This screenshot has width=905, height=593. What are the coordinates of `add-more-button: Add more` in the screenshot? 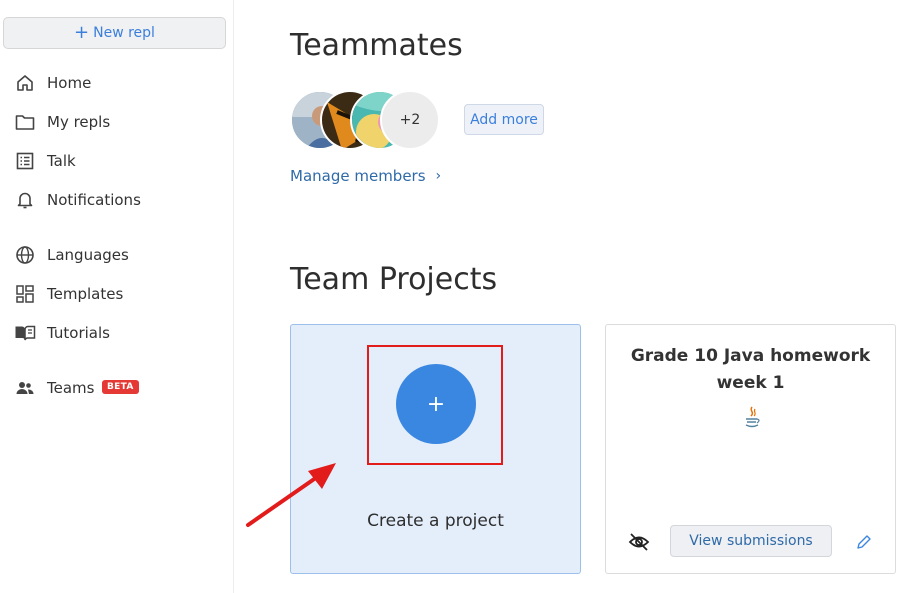 It's located at (504, 119).